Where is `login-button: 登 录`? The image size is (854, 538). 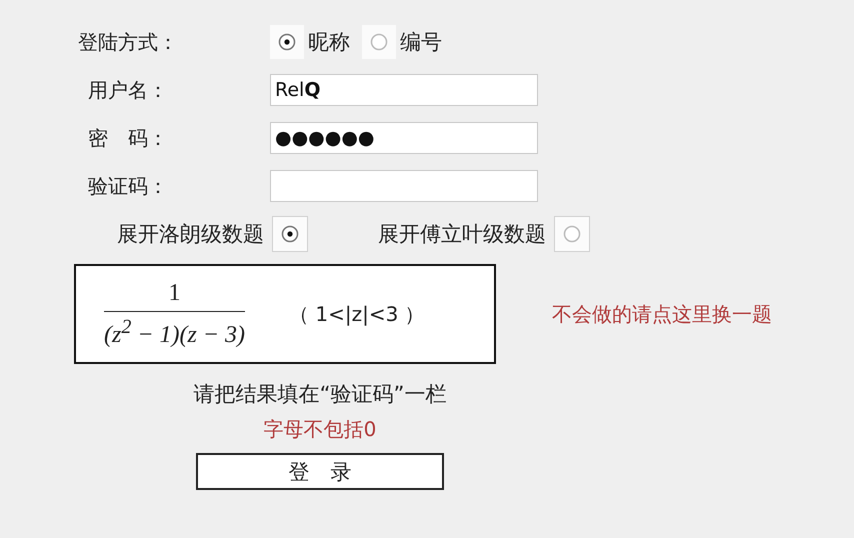 login-button: 登 录 is located at coordinates (320, 471).